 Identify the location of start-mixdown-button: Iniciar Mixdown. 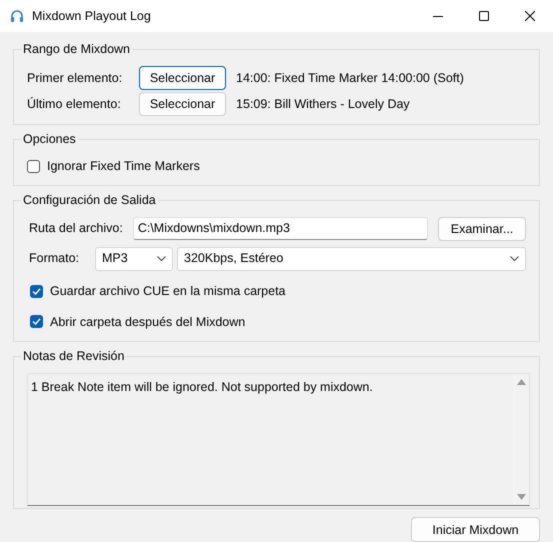
(475, 529).